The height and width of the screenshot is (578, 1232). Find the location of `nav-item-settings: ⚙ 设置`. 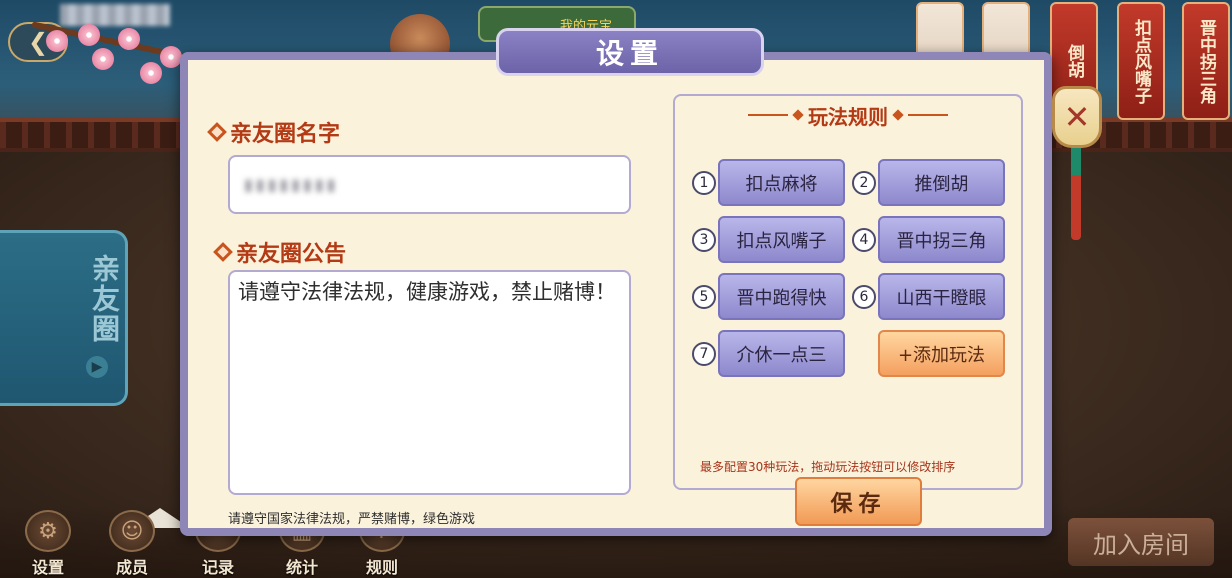

nav-item-settings: ⚙ 设置 is located at coordinates (48, 544).